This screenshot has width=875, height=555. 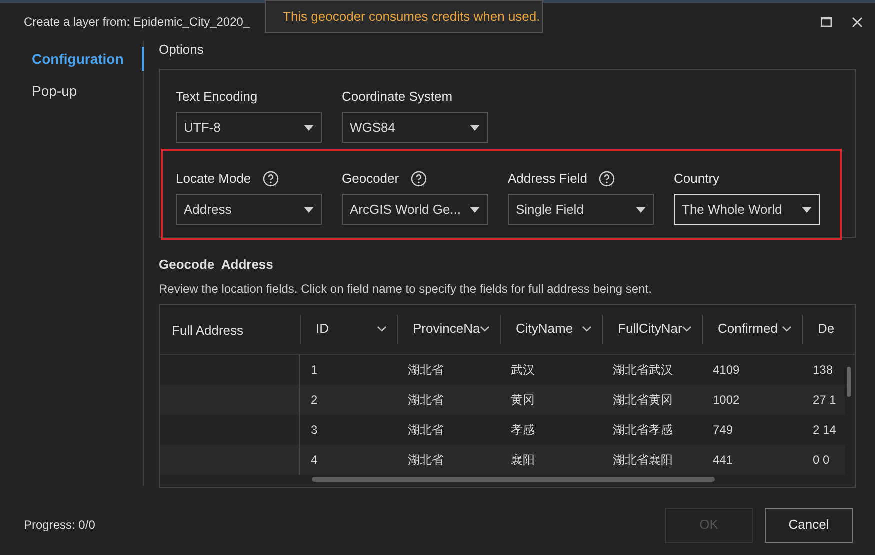 I want to click on table-cell: 4, so click(x=314, y=459).